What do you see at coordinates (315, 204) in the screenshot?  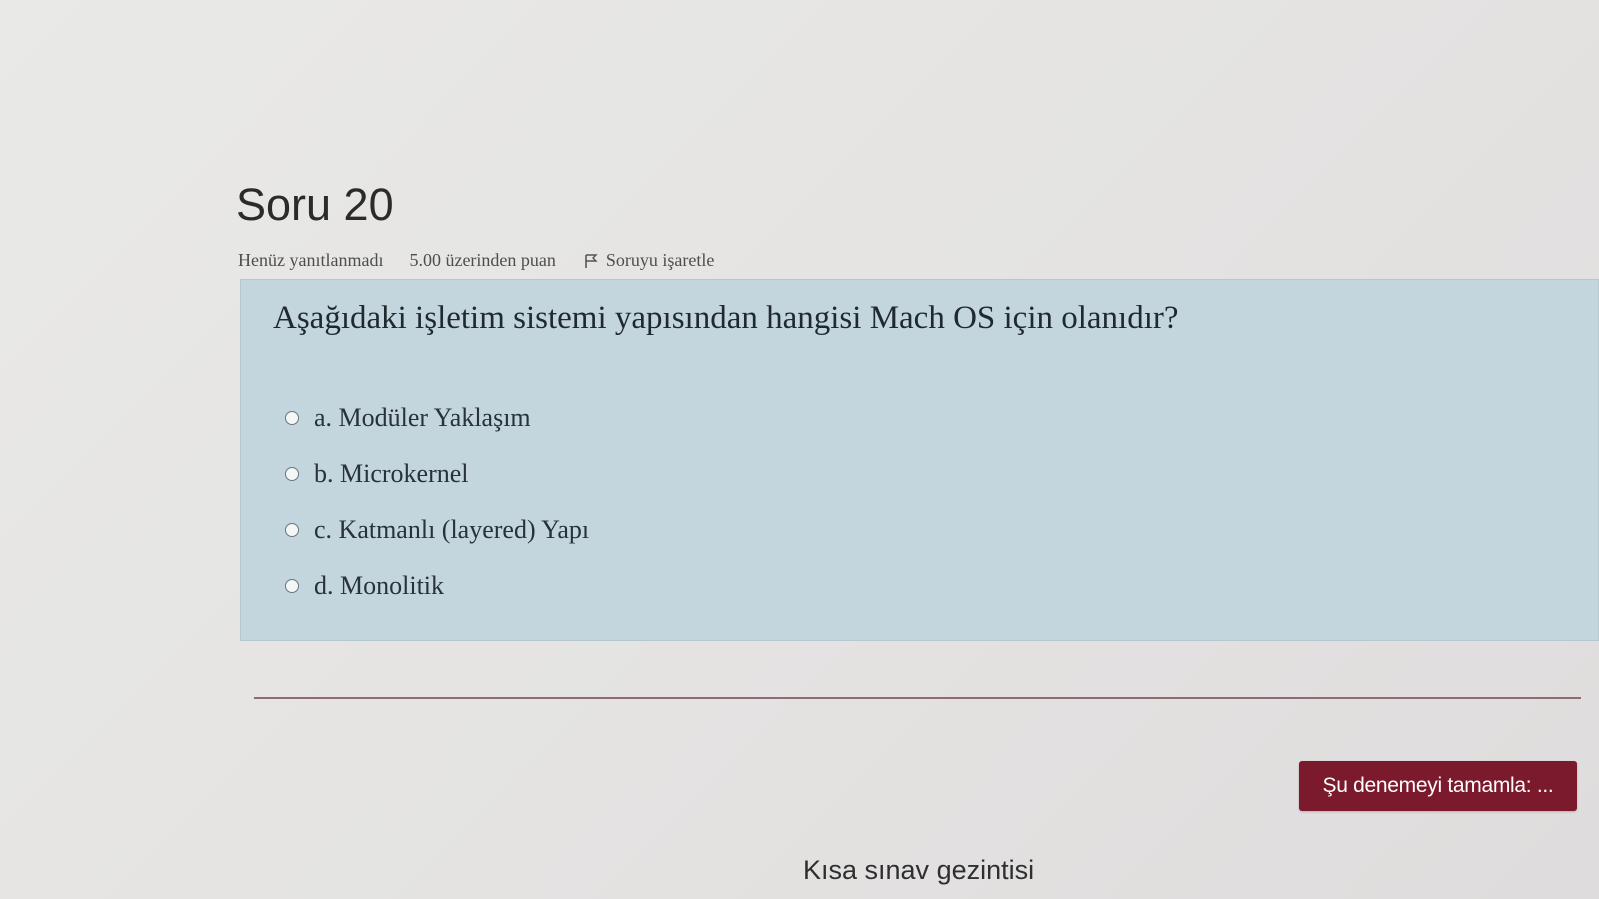 I see `question-number-title: Soru 20` at bounding box center [315, 204].